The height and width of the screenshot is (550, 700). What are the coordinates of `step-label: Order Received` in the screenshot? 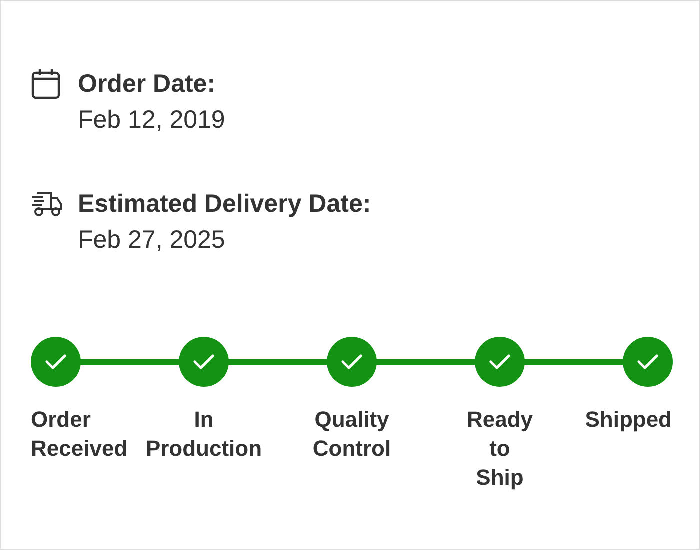 It's located at (79, 434).